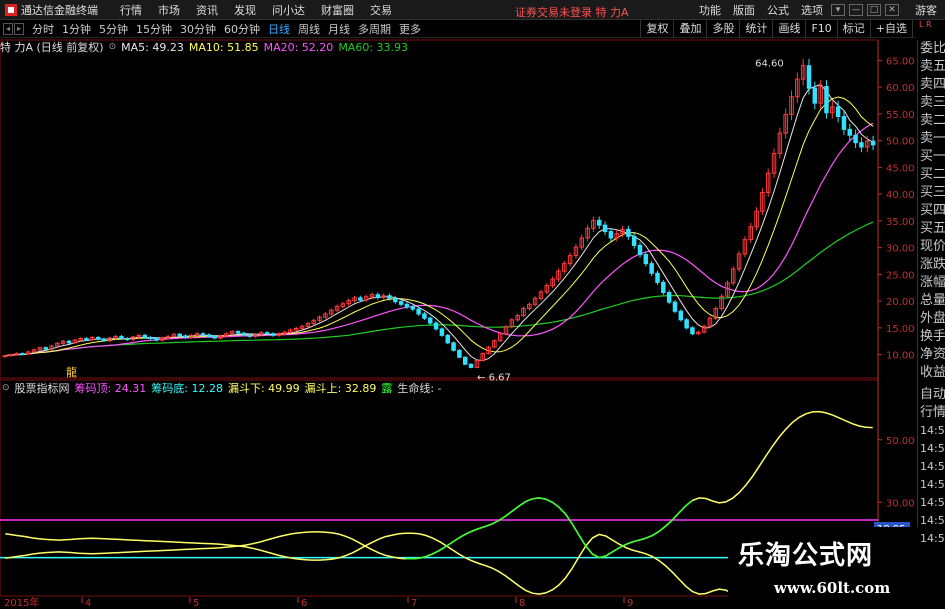 The image size is (945, 609). I want to click on ma20-readout: MA20: 52.20, so click(298, 47).